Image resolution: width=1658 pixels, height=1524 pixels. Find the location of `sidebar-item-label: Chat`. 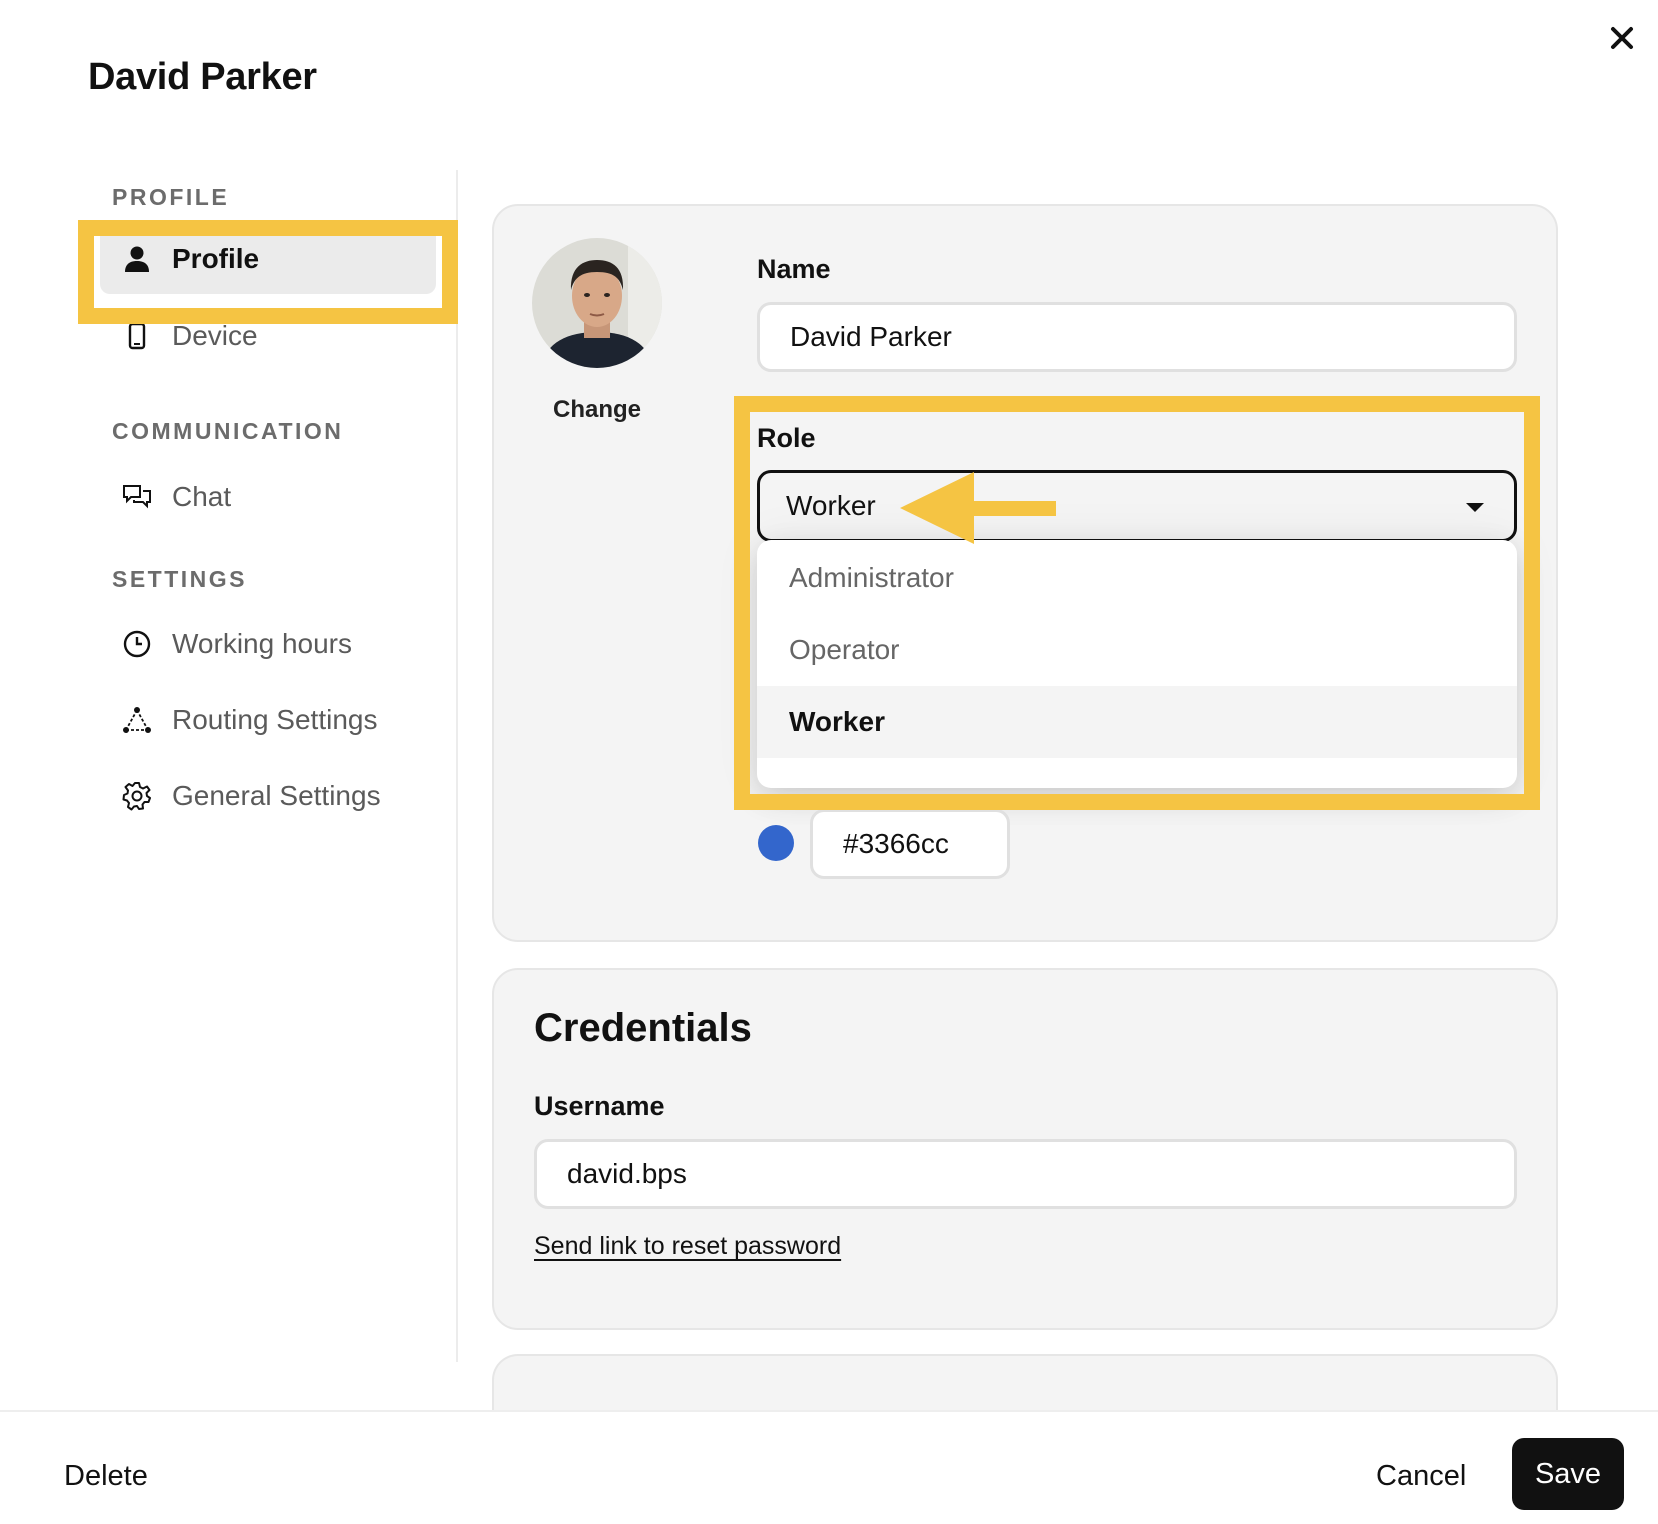

sidebar-item-label: Chat is located at coordinates (202, 496).